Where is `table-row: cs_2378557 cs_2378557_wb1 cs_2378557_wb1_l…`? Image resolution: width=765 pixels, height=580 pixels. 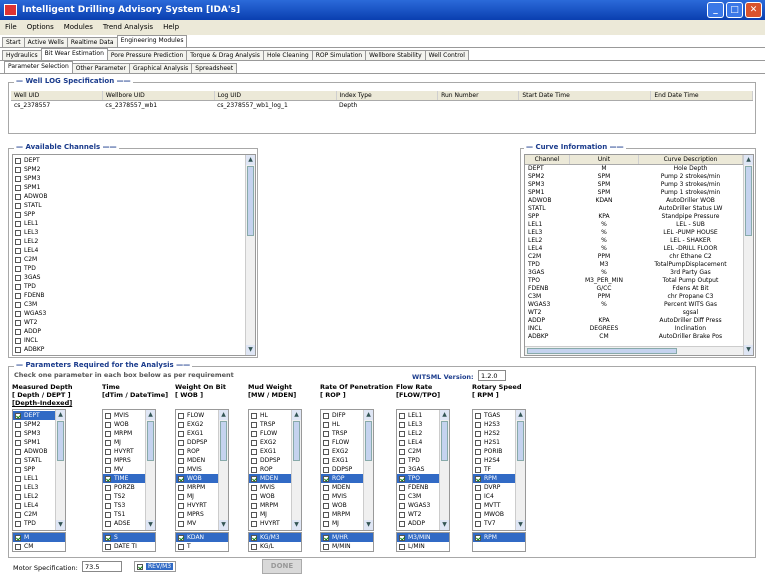
table-row: cs_2378557 cs_2378557_wb1 cs_2378557_wb1_l… is located at coordinates (382, 106).